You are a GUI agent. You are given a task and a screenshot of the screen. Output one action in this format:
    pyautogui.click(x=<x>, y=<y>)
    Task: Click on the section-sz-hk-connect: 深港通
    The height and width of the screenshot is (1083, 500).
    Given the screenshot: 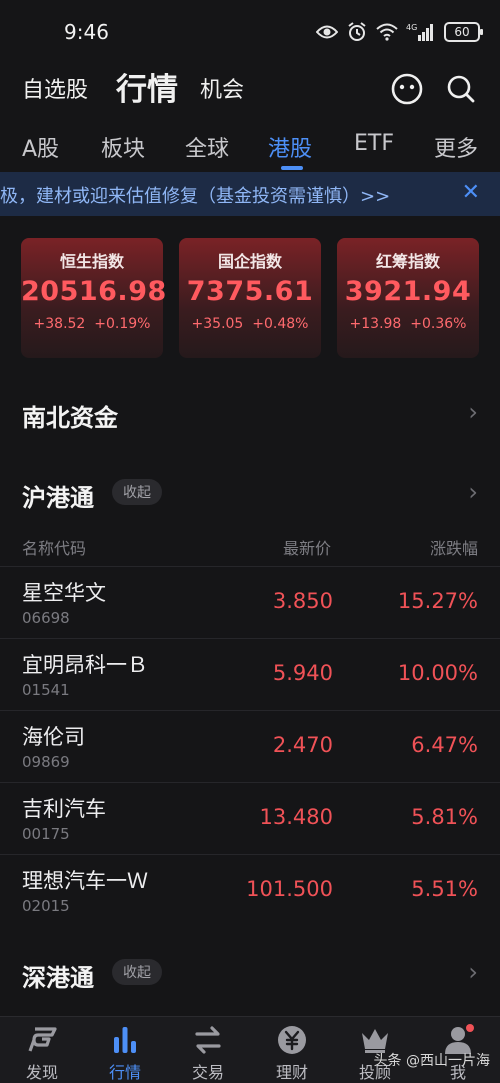 What is the action you would take?
    pyautogui.click(x=58, y=975)
    